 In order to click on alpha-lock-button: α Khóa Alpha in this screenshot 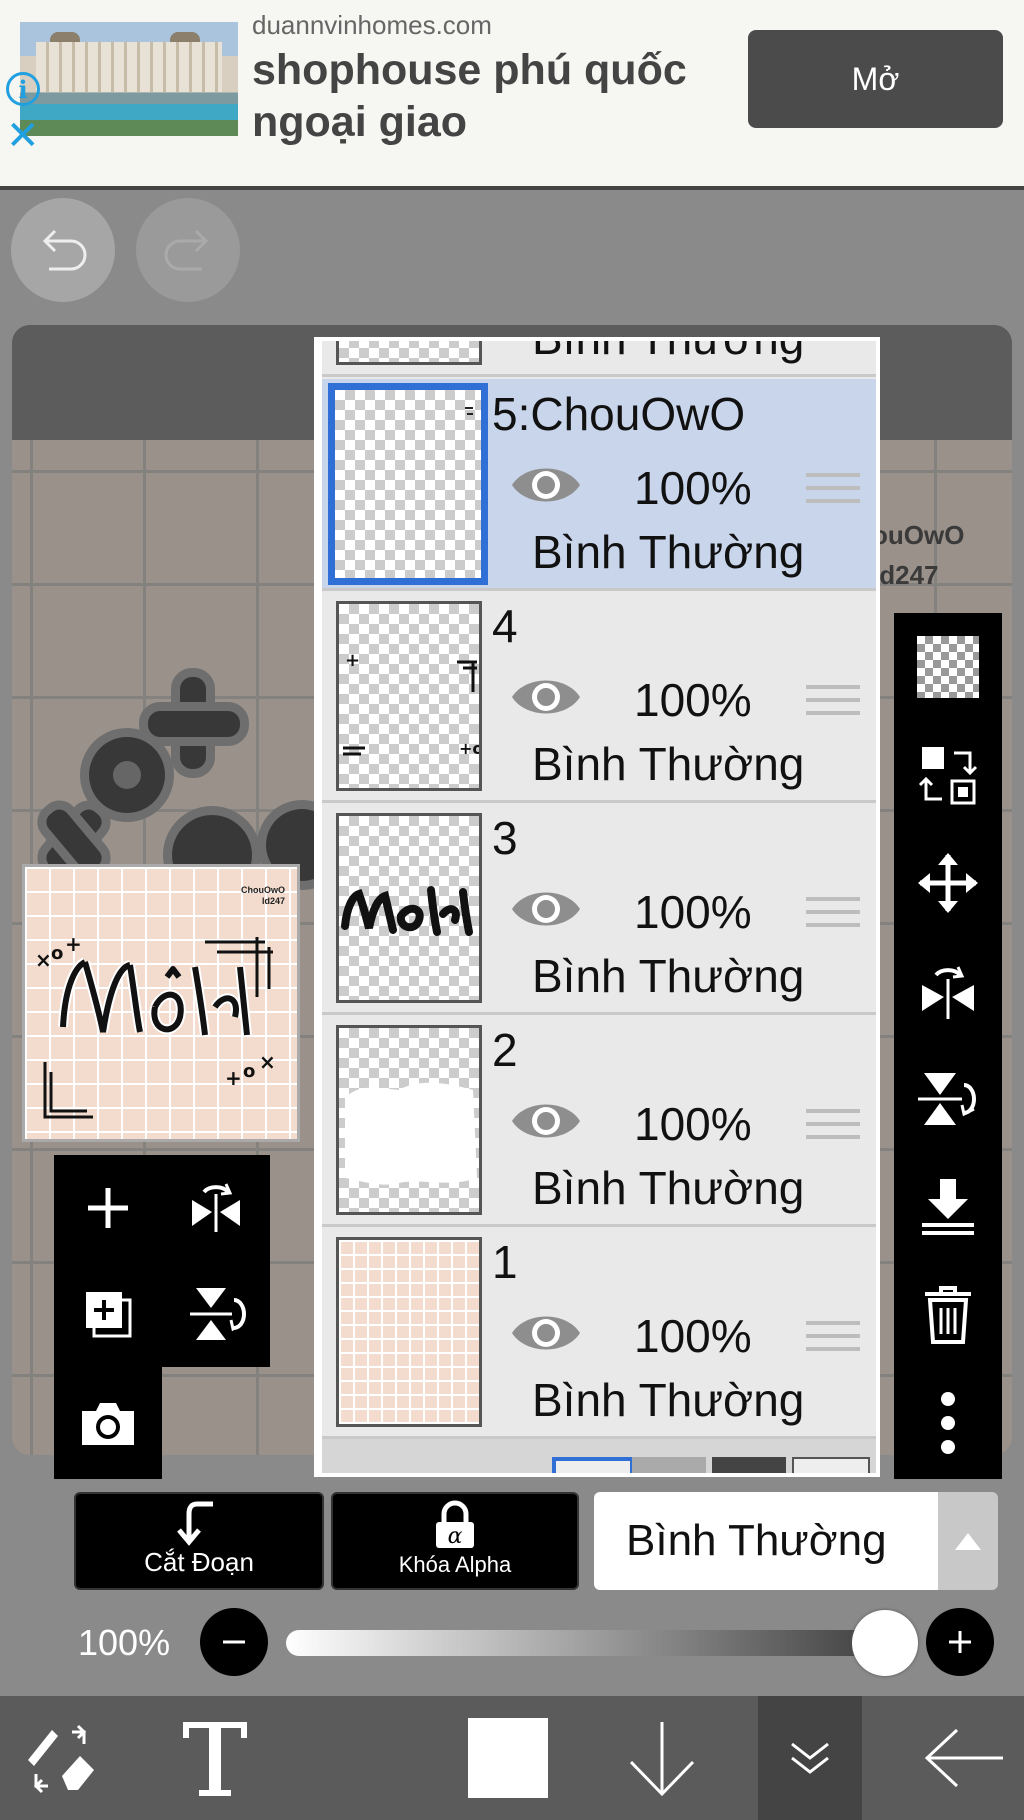, I will do `click(455, 1541)`.